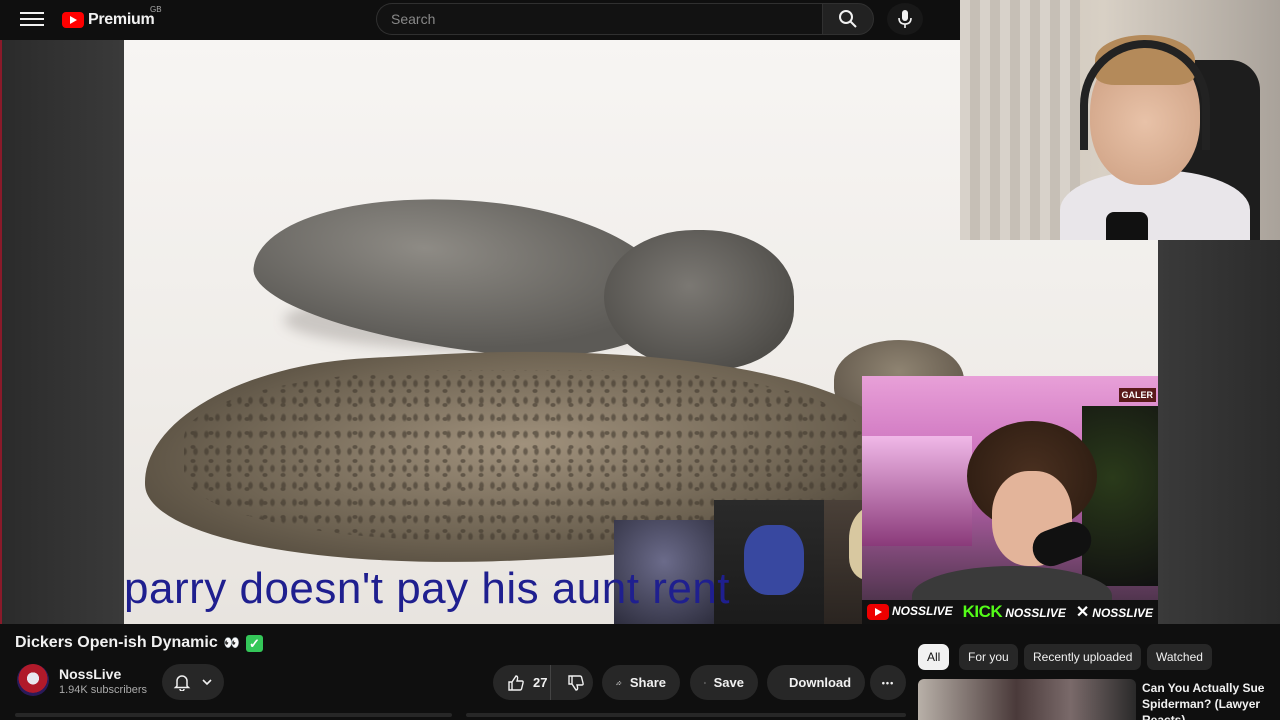 This screenshot has height=720, width=1280. I want to click on channel-name: NossLive, so click(90, 674).